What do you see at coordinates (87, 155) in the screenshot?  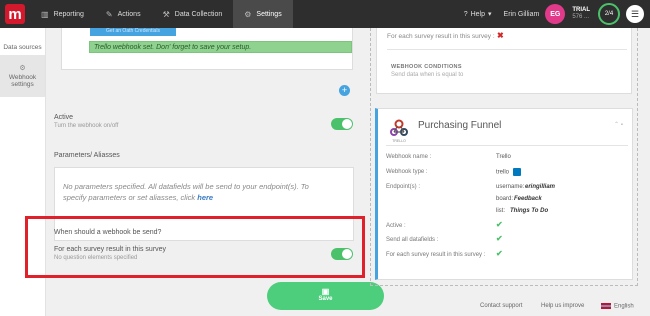 I see `params-label: Parameters/ Aliasses` at bounding box center [87, 155].